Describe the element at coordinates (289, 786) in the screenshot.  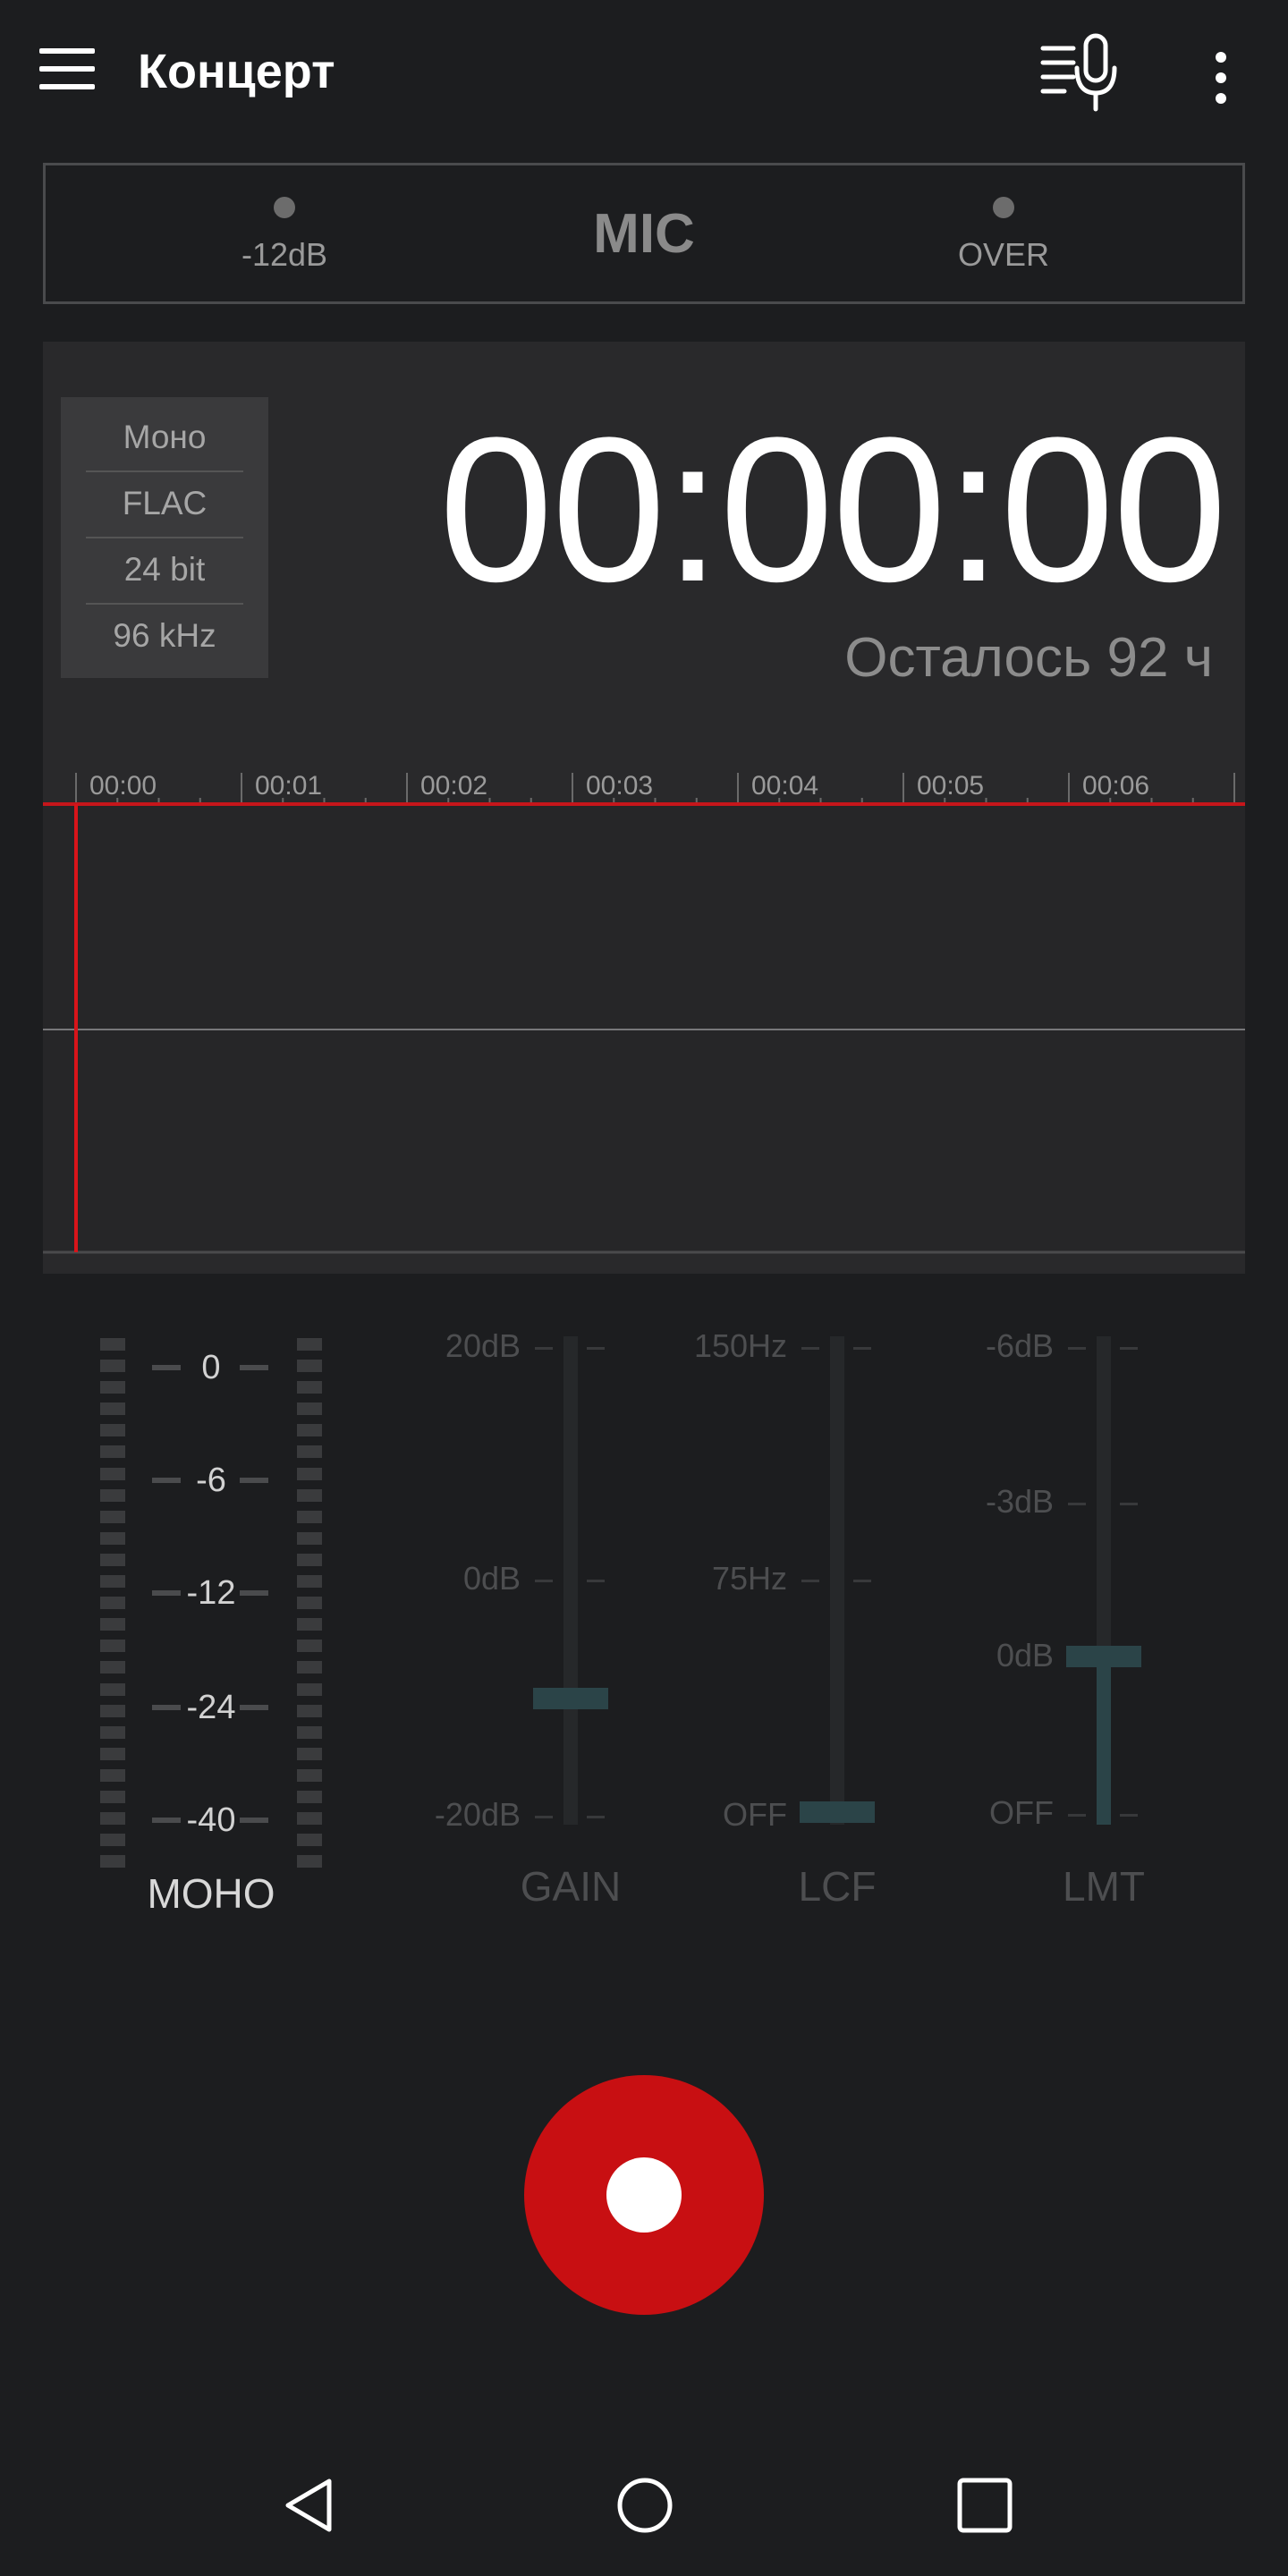
I see `timeline-tick: 00:01` at that location.